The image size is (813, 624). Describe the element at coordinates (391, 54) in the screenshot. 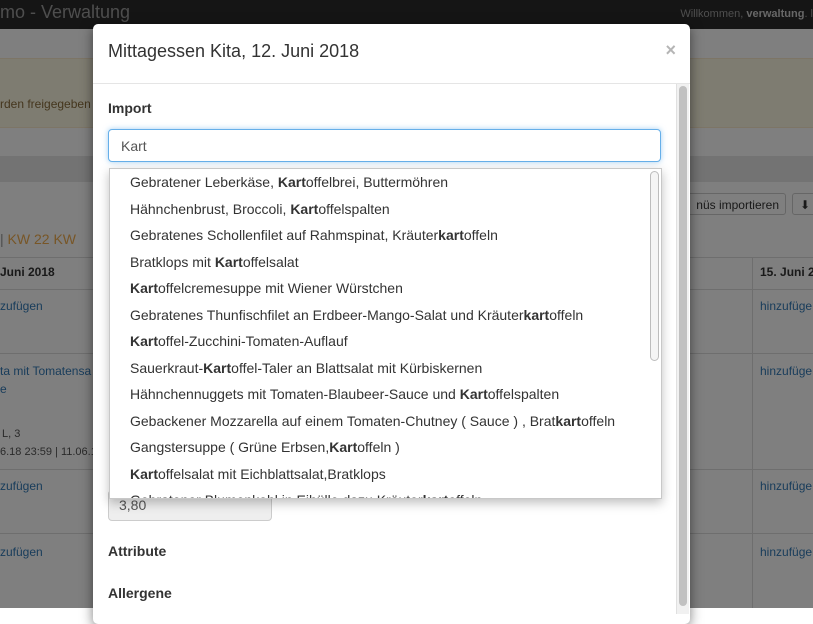

I see `modal-header: Mittagessen Kita, 12. Juni 2018 ×` at that location.